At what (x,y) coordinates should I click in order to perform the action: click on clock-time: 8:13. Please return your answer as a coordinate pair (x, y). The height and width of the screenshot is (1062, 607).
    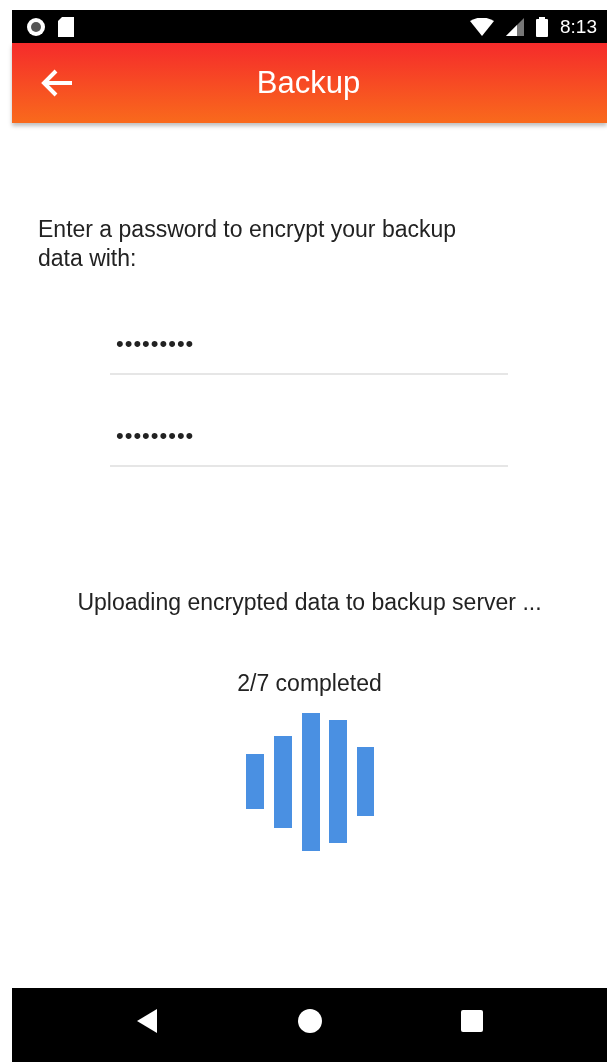
    Looking at the image, I should click on (578, 26).